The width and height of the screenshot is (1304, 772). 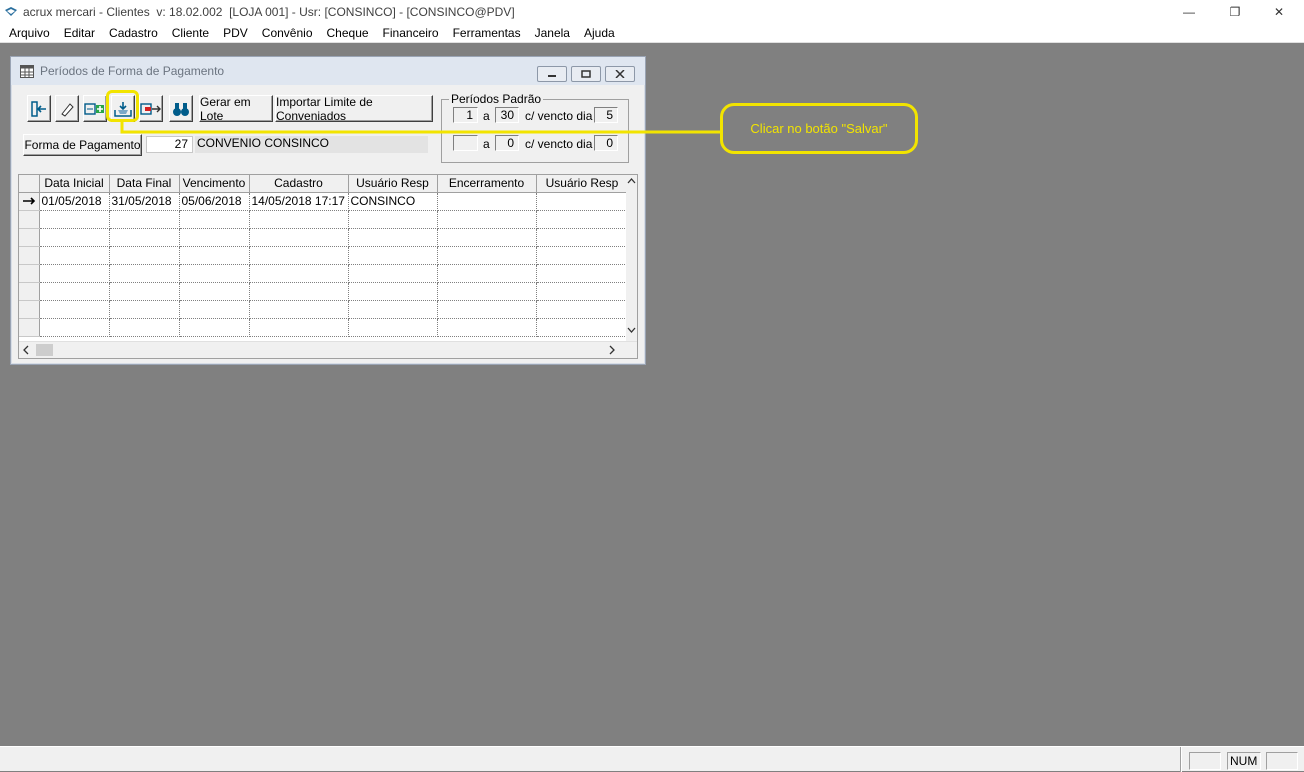 What do you see at coordinates (348, 33) in the screenshot?
I see `menu-cheque: Cheque` at bounding box center [348, 33].